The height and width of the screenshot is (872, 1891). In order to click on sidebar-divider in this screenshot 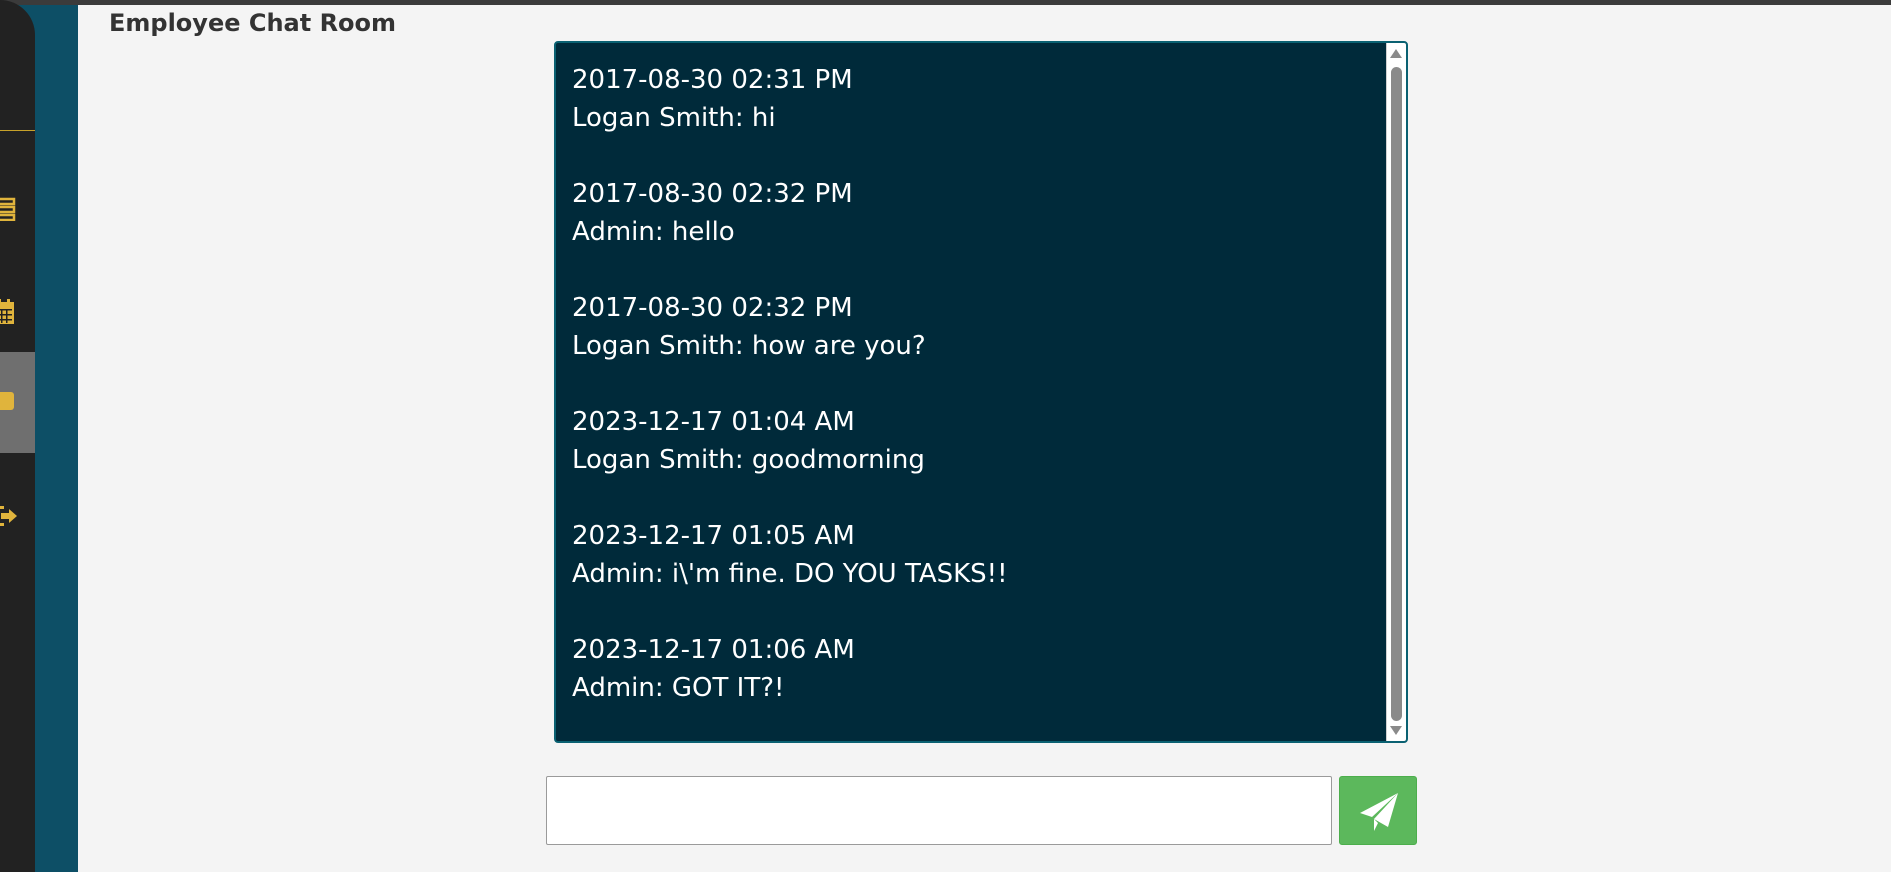, I will do `click(17, 130)`.